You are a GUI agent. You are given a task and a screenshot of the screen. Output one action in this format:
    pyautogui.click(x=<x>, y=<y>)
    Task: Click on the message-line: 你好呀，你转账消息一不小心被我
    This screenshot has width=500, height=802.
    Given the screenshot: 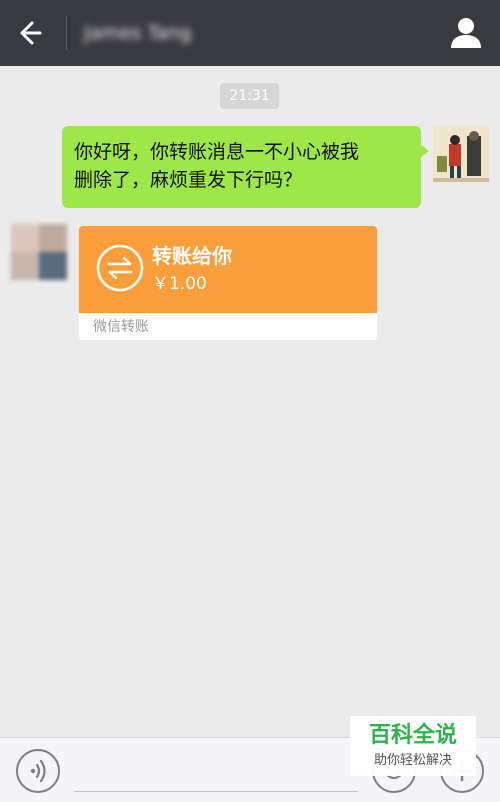 What is the action you would take?
    pyautogui.click(x=217, y=152)
    